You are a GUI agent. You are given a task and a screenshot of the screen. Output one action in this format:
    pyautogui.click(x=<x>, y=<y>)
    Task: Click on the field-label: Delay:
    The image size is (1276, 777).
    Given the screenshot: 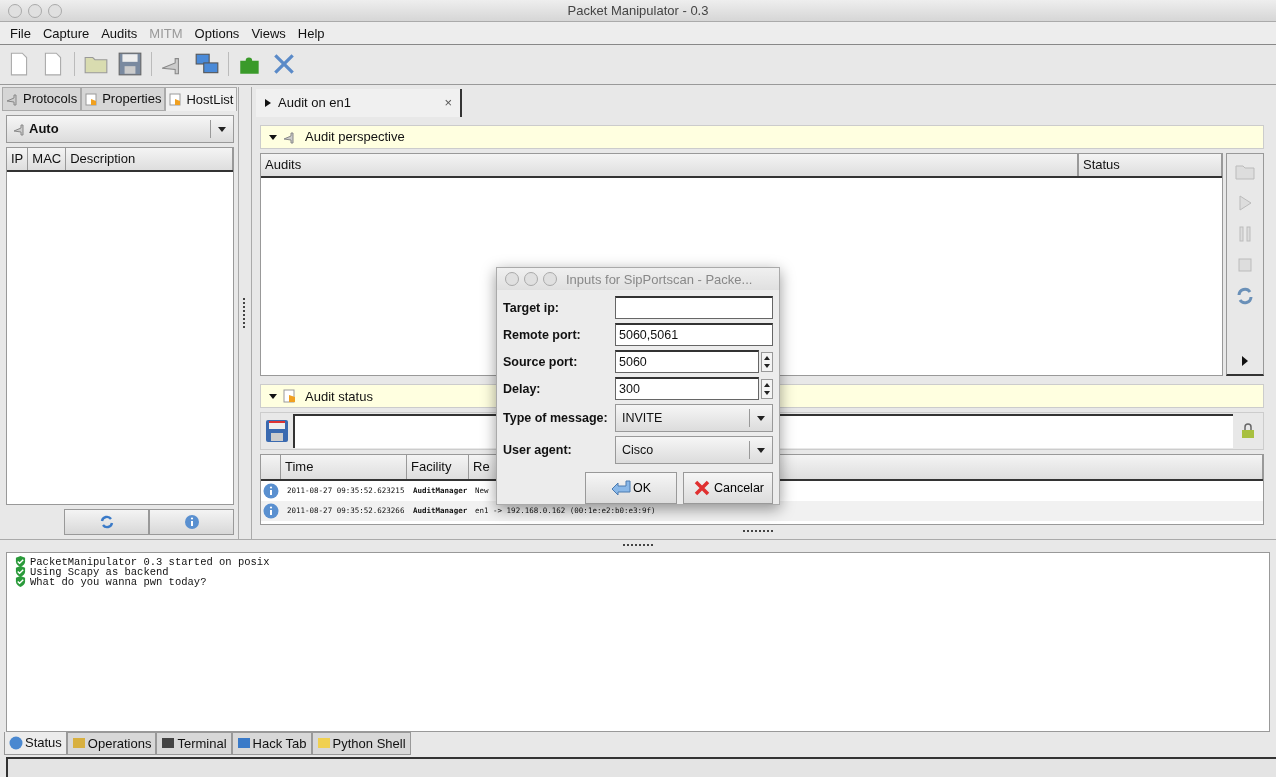 What is the action you would take?
    pyautogui.click(x=522, y=388)
    